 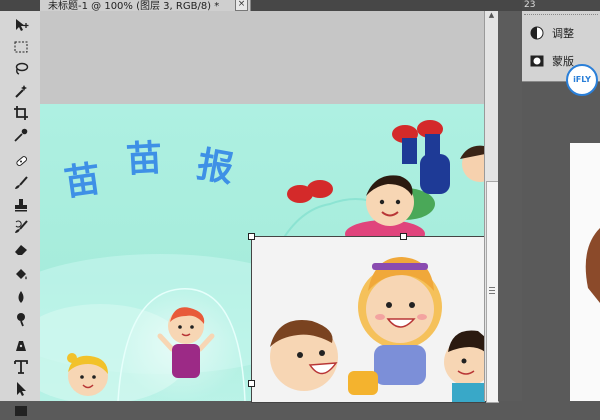 What do you see at coordinates (21, 389) in the screenshot?
I see `path-selection-icon` at bounding box center [21, 389].